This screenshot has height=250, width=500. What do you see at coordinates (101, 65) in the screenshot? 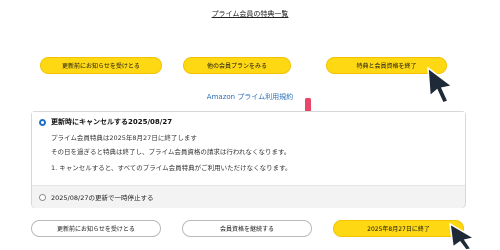
I see `notify-before-renewal-button: 更新前にお知らせを受けとる` at bounding box center [101, 65].